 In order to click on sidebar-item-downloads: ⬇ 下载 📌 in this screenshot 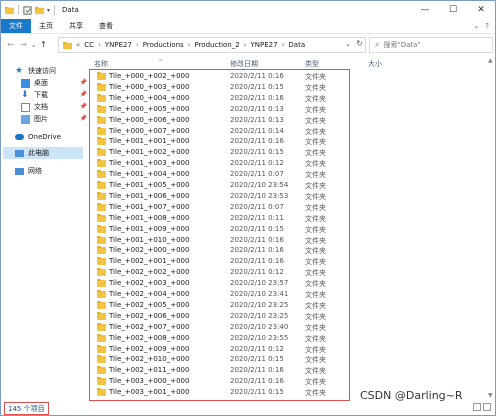, I will do `click(54, 95)`.